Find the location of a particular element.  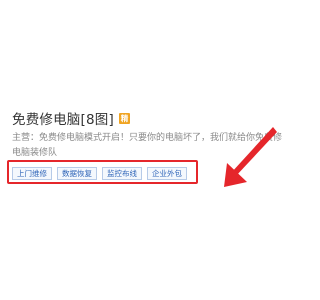

listing-description: 主营：免费修电脑模式开启！只要你的电脑坏了，我们就给你免费修电脑装修队 is located at coordinates (147, 145).